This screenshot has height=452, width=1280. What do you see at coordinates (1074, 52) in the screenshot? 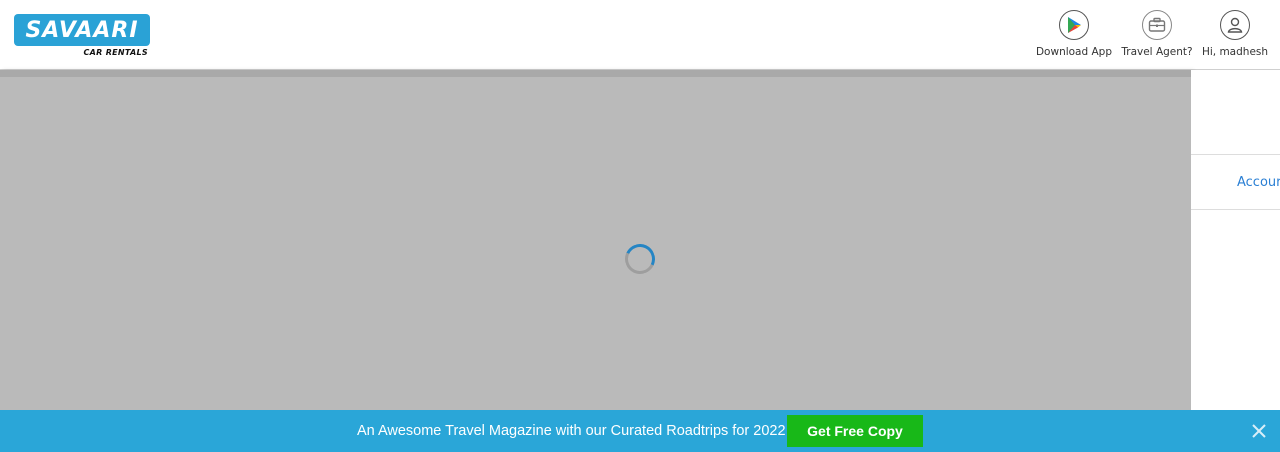
I see `download-app-label: Download App` at bounding box center [1074, 52].